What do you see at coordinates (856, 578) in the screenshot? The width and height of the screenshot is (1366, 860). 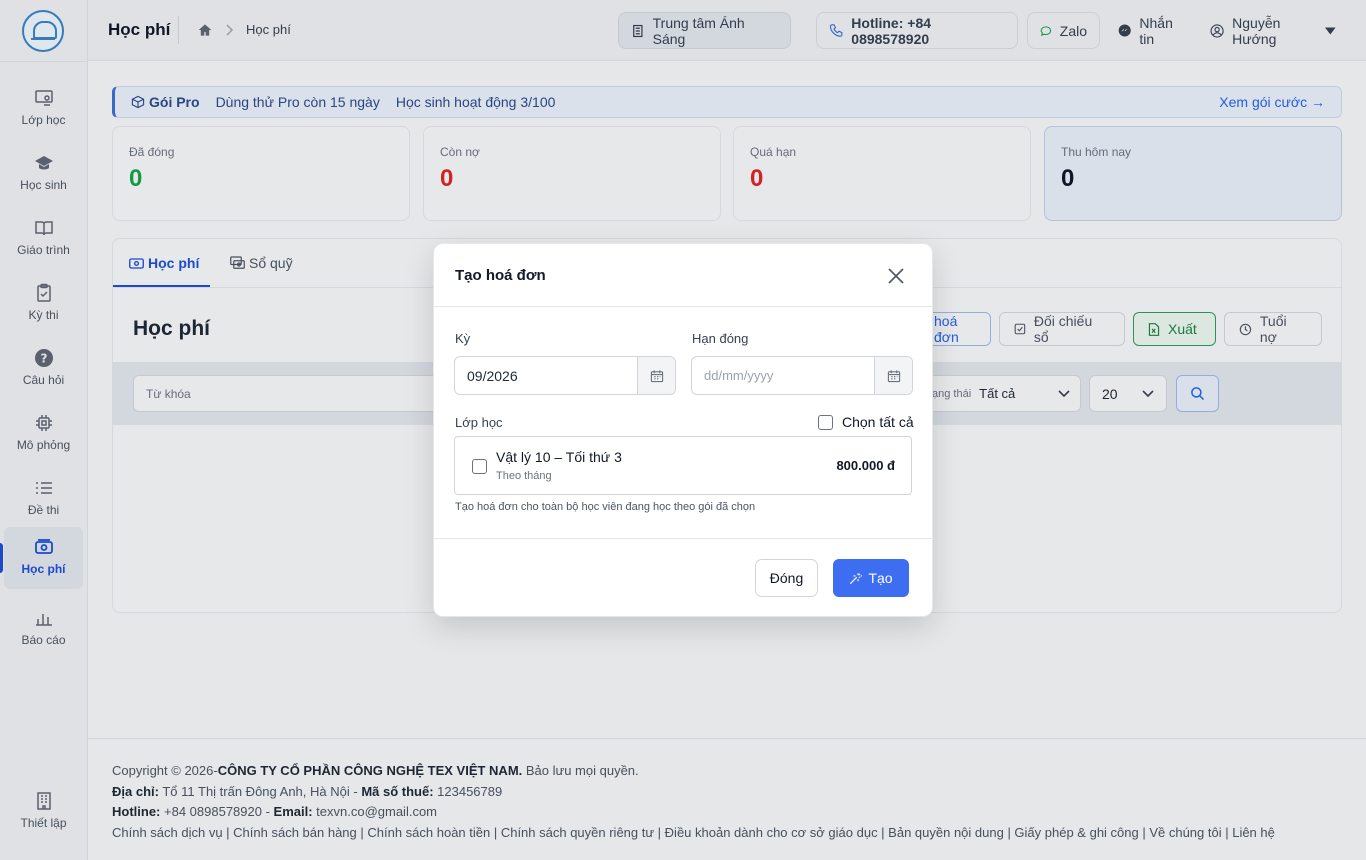 I see `magic-wand-icon` at bounding box center [856, 578].